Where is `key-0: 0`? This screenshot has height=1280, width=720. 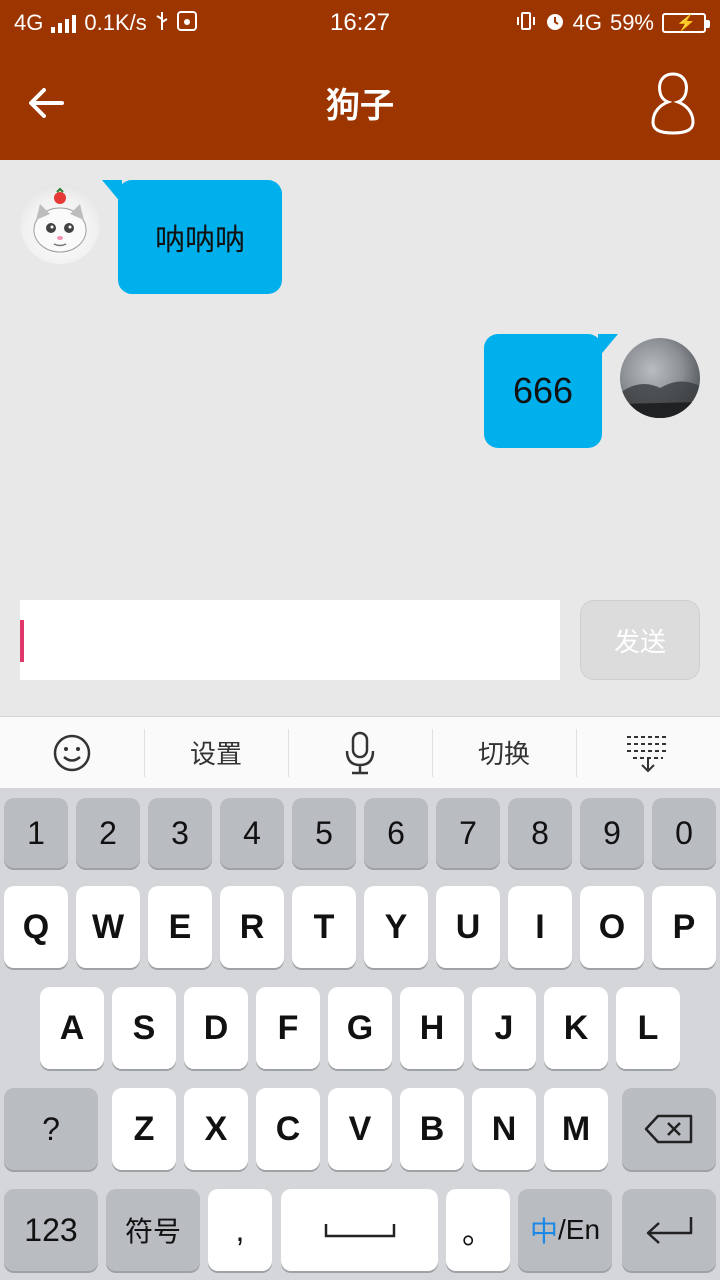
key-0: 0 is located at coordinates (684, 833).